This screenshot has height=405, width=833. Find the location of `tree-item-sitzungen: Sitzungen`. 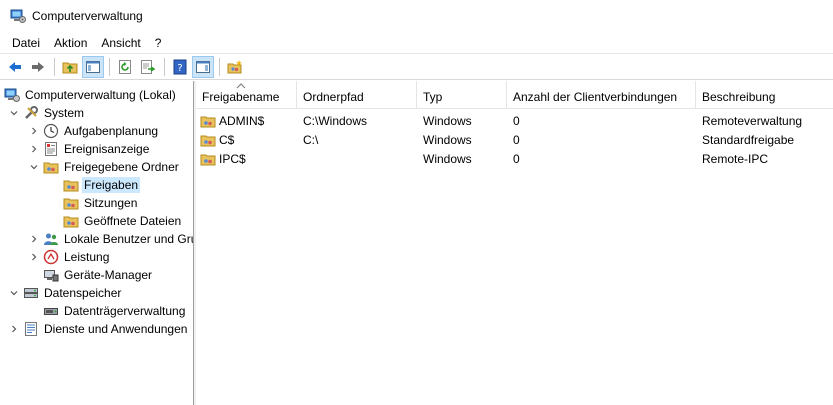

tree-item-sitzungen: Sitzungen is located at coordinates (100, 203).